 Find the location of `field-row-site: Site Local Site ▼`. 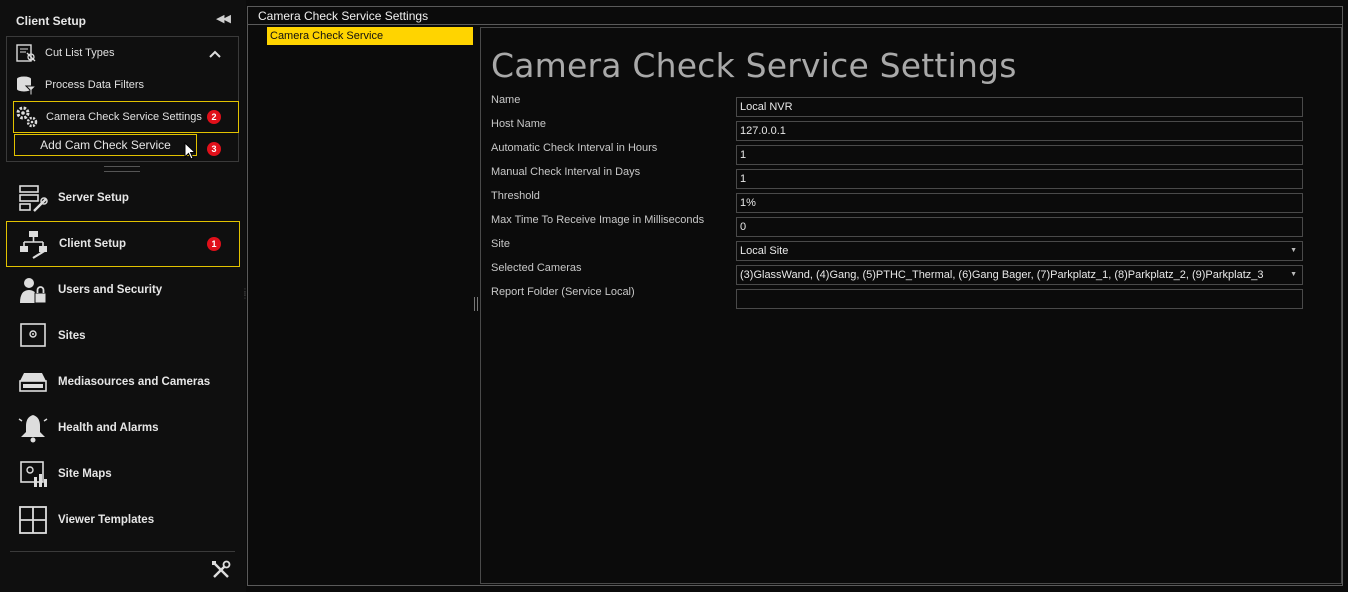

field-row-site: Site Local Site ▼ is located at coordinates (901, 249).